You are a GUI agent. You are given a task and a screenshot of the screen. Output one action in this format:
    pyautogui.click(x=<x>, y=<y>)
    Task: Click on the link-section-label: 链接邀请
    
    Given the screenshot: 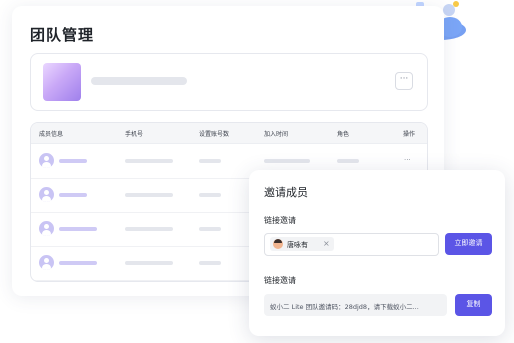 What is the action you would take?
    pyautogui.click(x=280, y=280)
    